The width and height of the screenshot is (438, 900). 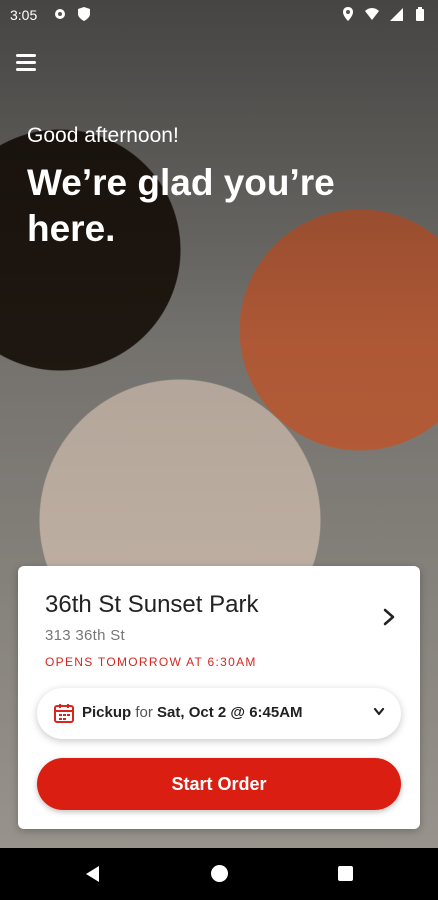 I want to click on chevron-down-icon, so click(x=379, y=711).